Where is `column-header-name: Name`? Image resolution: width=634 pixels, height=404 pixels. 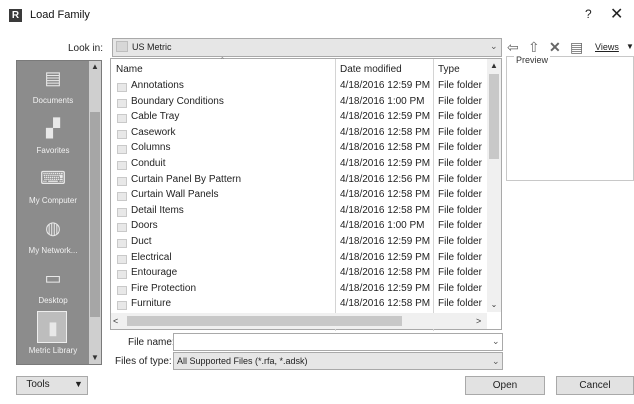 column-header-name: Name is located at coordinates (129, 69).